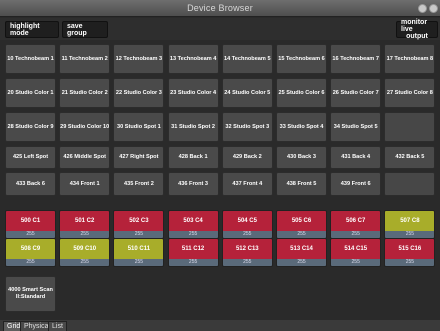 The image size is (440, 331). I want to click on device-label: 433 Back 6, so click(30, 183).